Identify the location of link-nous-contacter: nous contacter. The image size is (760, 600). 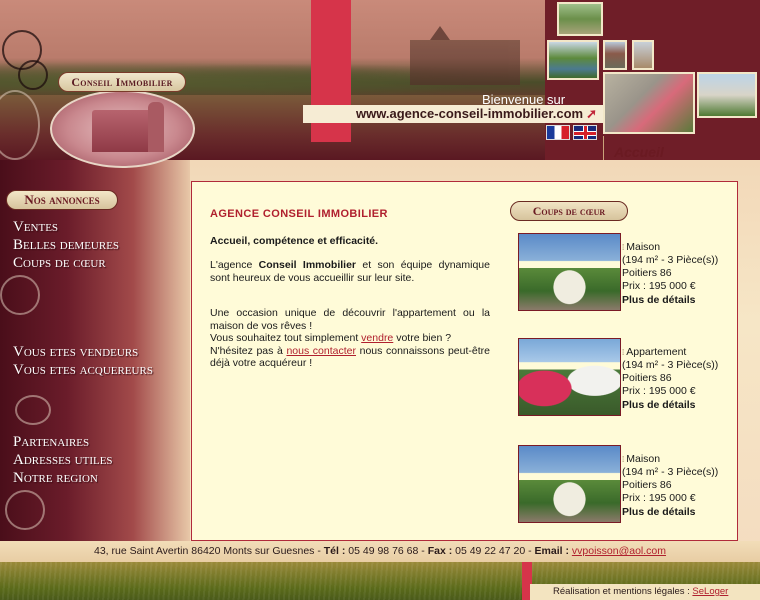
(321, 351).